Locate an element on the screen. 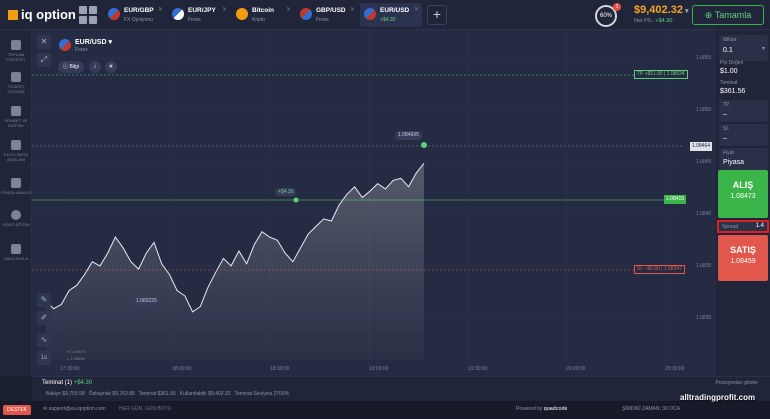  nav-chat: SOHBET VE DESTEK is located at coordinates (16, 117).